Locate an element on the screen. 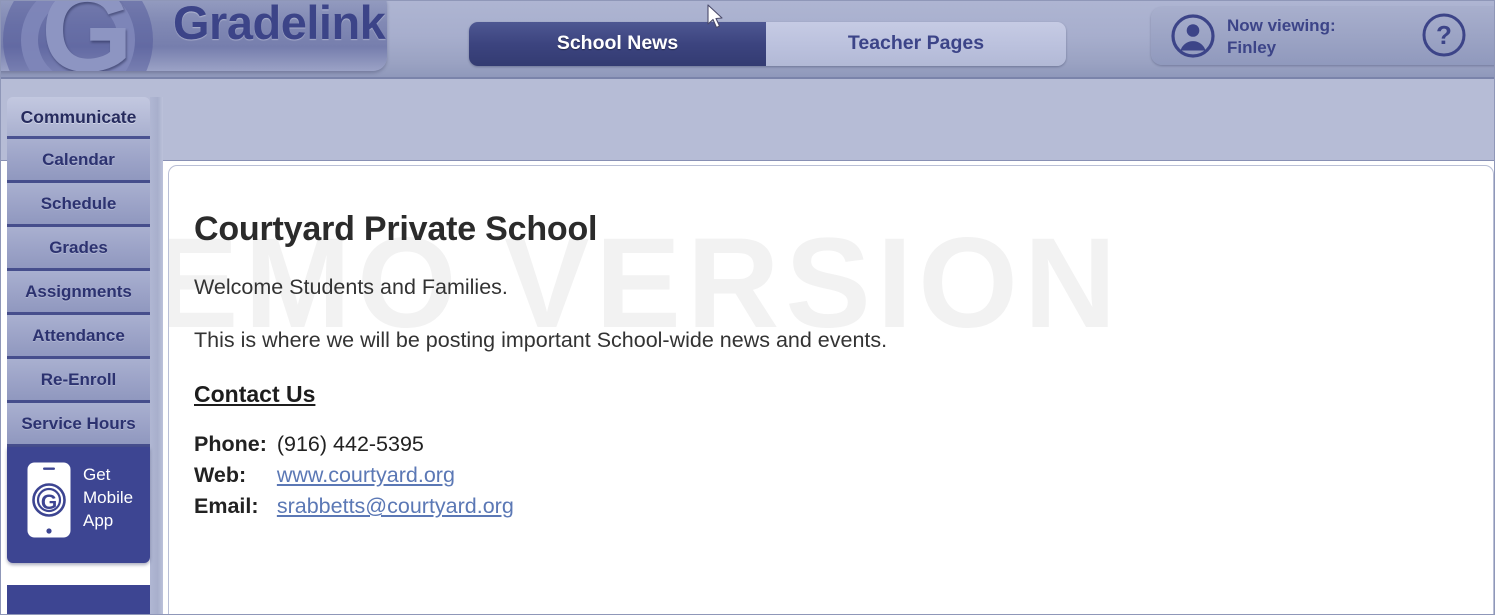 This screenshot has width=1495, height=615. now-viewing-student-name: Finley is located at coordinates (1252, 47).